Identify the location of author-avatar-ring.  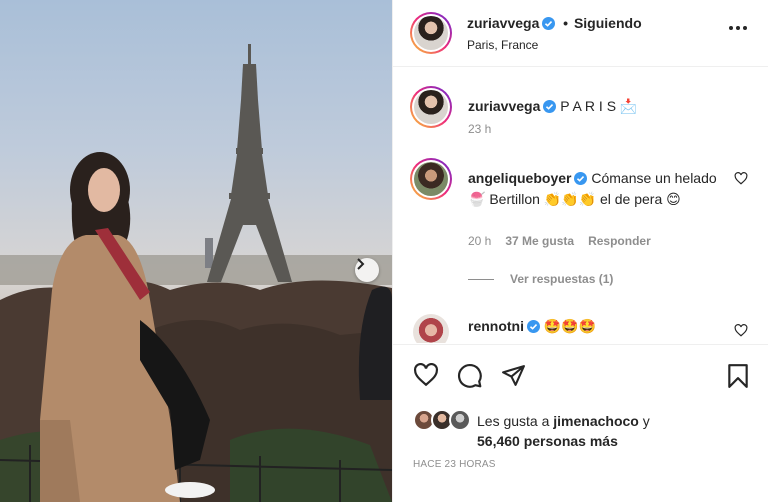
(431, 33).